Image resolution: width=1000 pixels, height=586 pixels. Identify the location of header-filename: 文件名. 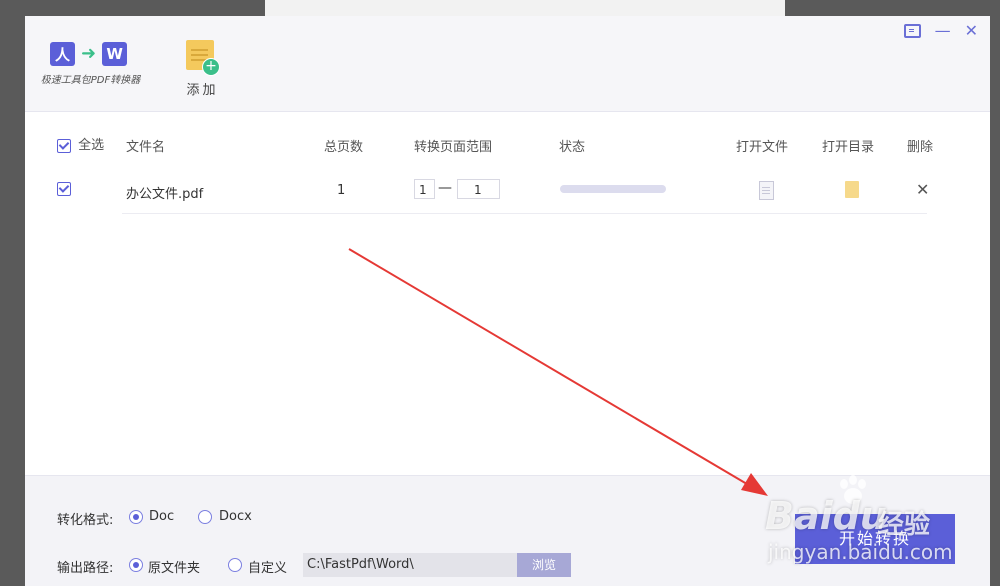
(146, 147).